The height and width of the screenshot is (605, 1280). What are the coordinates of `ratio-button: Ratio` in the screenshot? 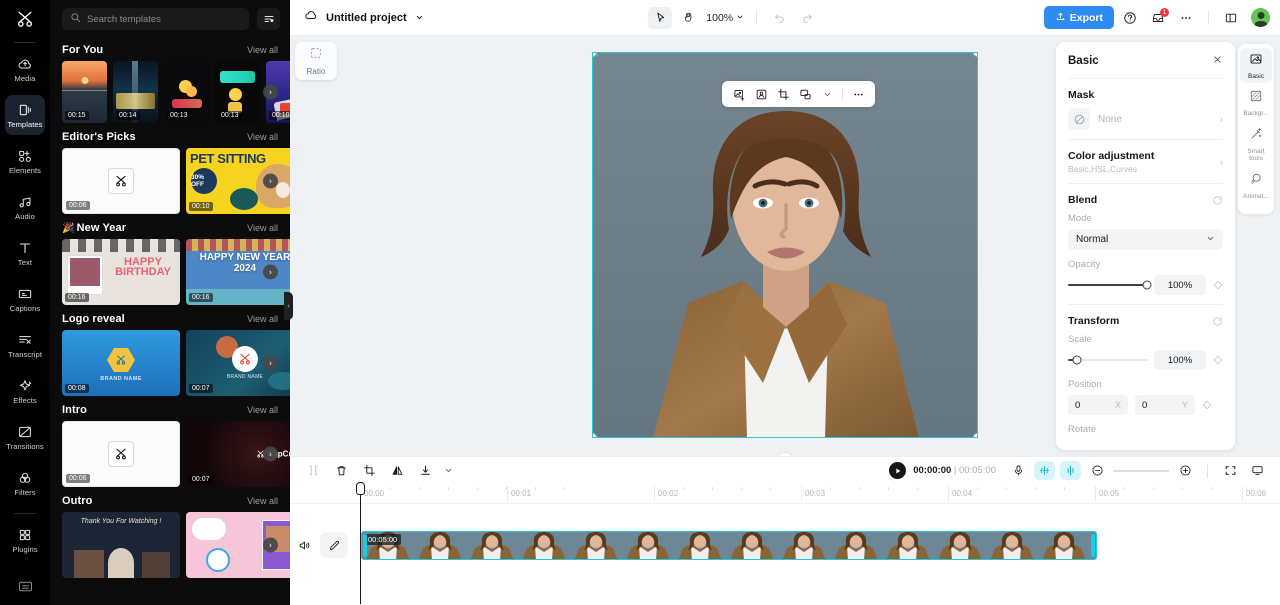 It's located at (316, 61).